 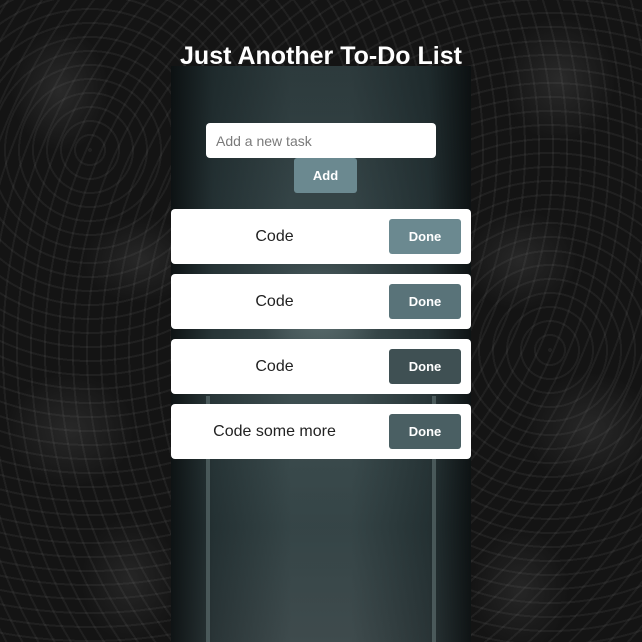 What do you see at coordinates (325, 175) in the screenshot?
I see `add-task-button: Add` at bounding box center [325, 175].